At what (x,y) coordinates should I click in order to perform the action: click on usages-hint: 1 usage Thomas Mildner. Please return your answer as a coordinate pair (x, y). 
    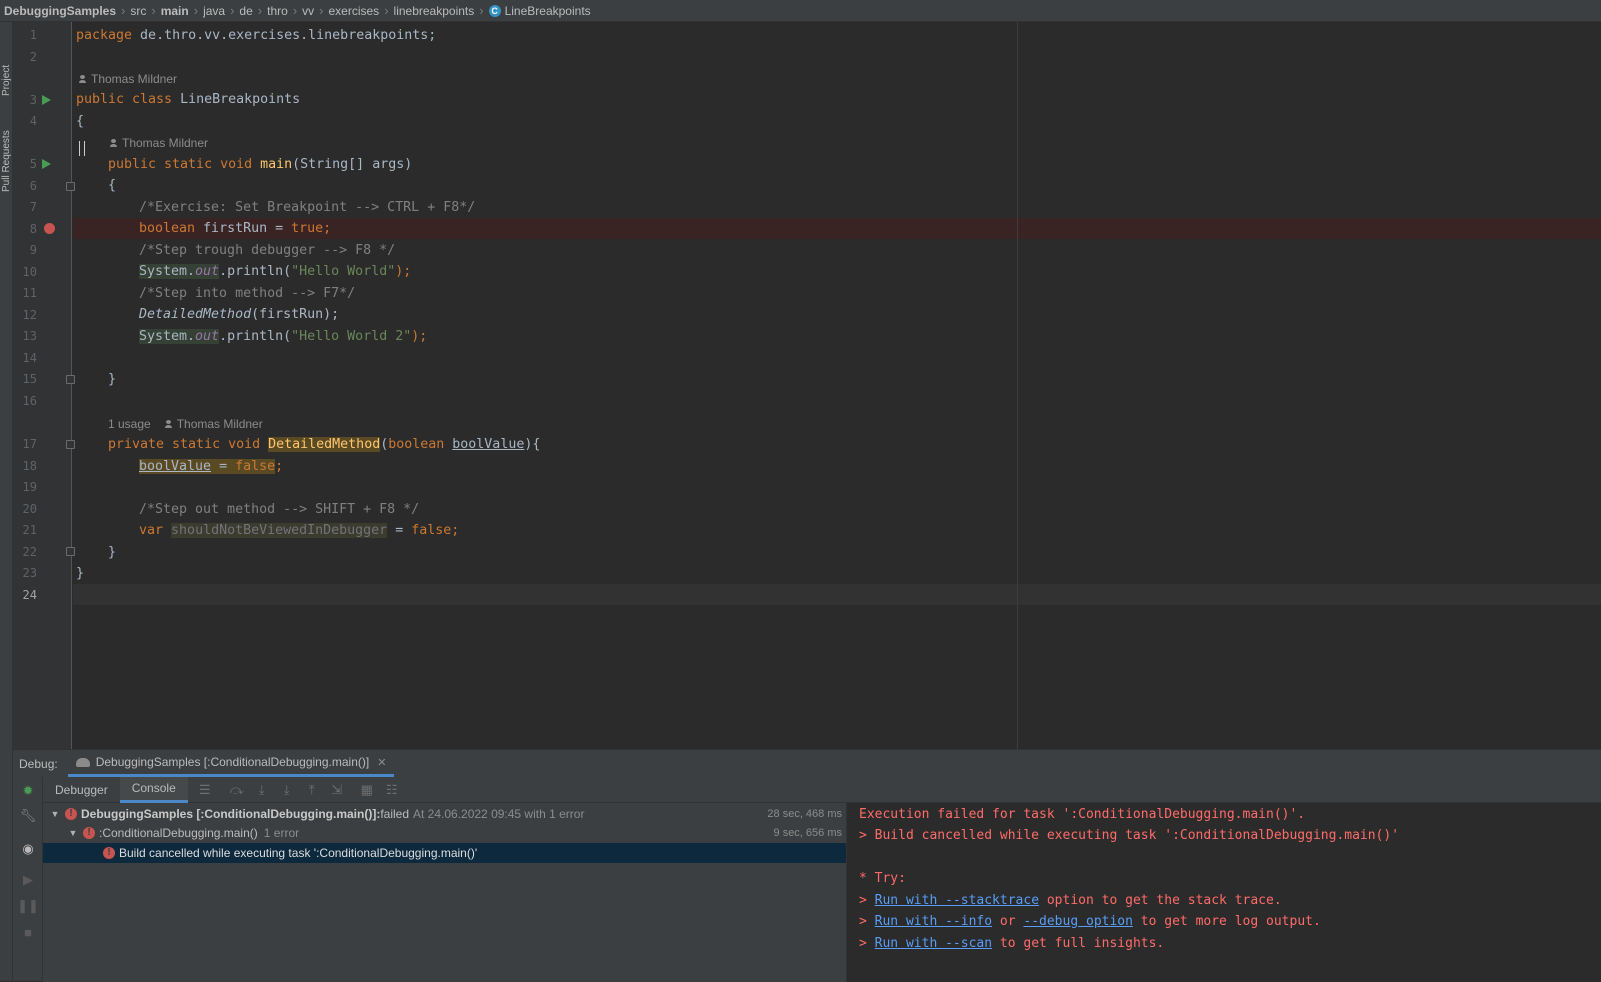
    Looking at the image, I should click on (185, 424).